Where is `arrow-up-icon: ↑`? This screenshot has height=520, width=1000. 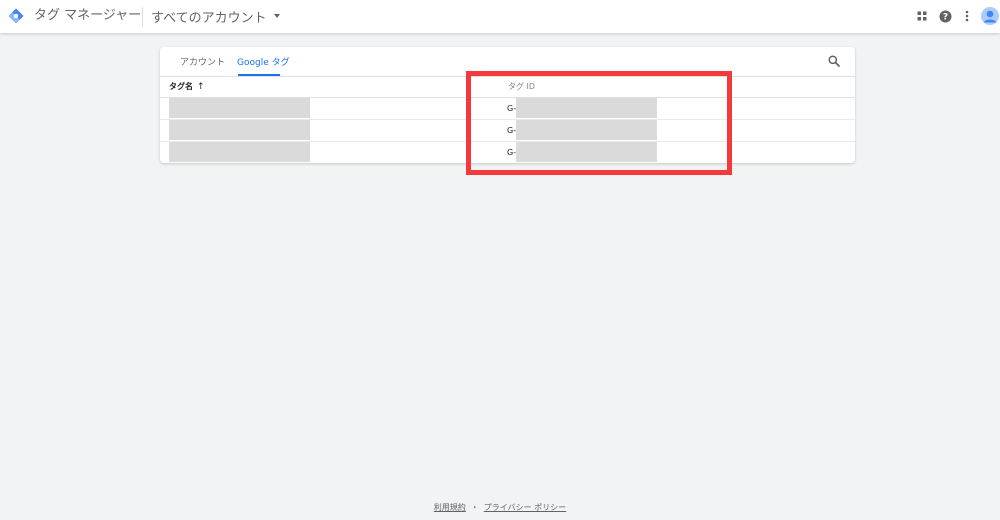
arrow-up-icon: ↑ is located at coordinates (201, 87).